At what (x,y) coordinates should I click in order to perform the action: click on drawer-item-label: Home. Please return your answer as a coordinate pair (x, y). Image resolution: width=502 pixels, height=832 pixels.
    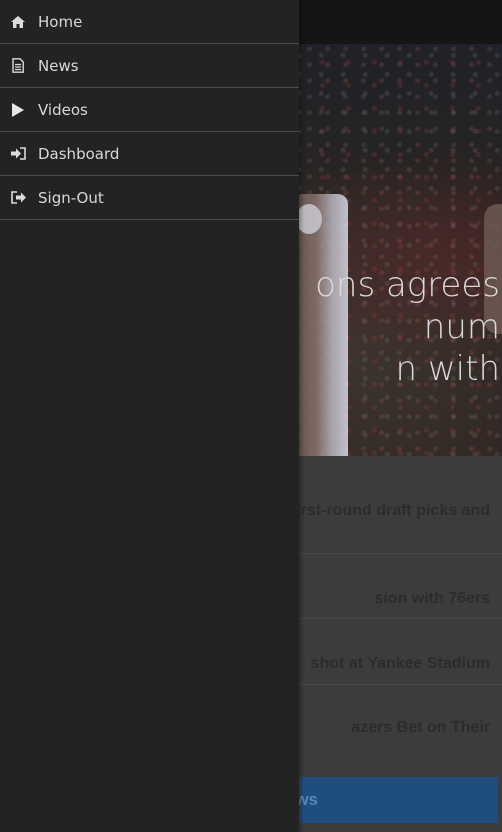
    Looking at the image, I should click on (60, 21).